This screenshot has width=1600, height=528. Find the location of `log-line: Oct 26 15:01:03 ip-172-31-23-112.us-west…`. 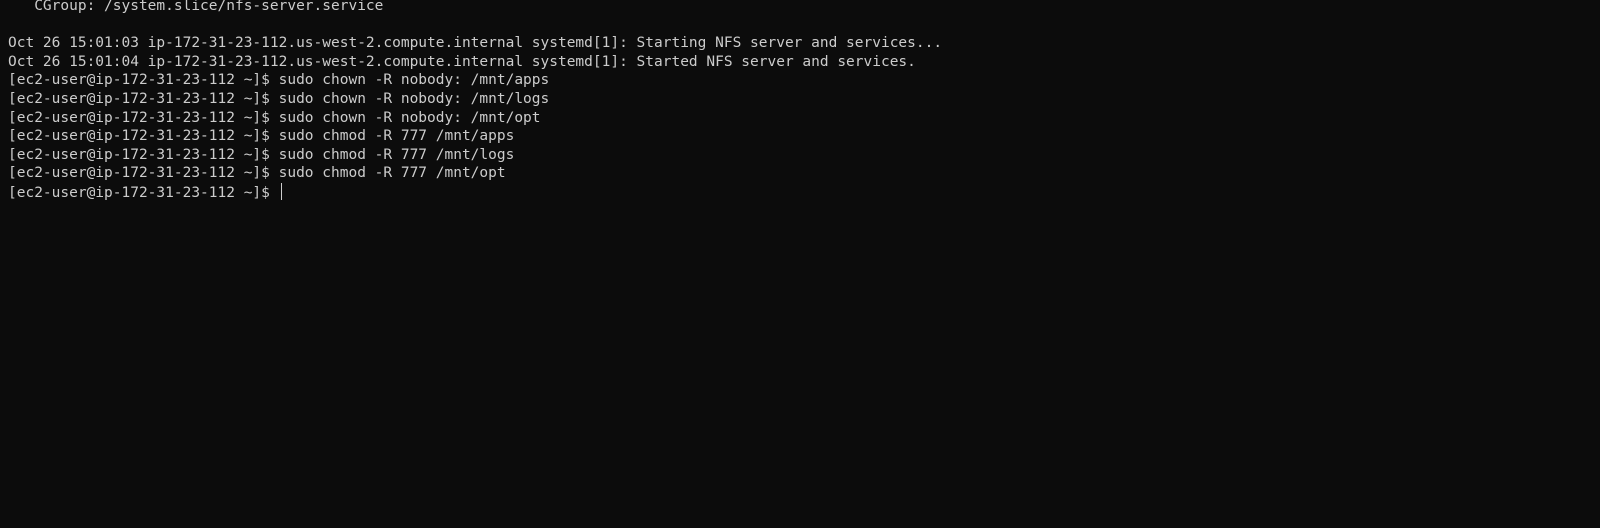

log-line: Oct 26 15:01:03 ip-172-31-23-112.us-west… is located at coordinates (475, 43).